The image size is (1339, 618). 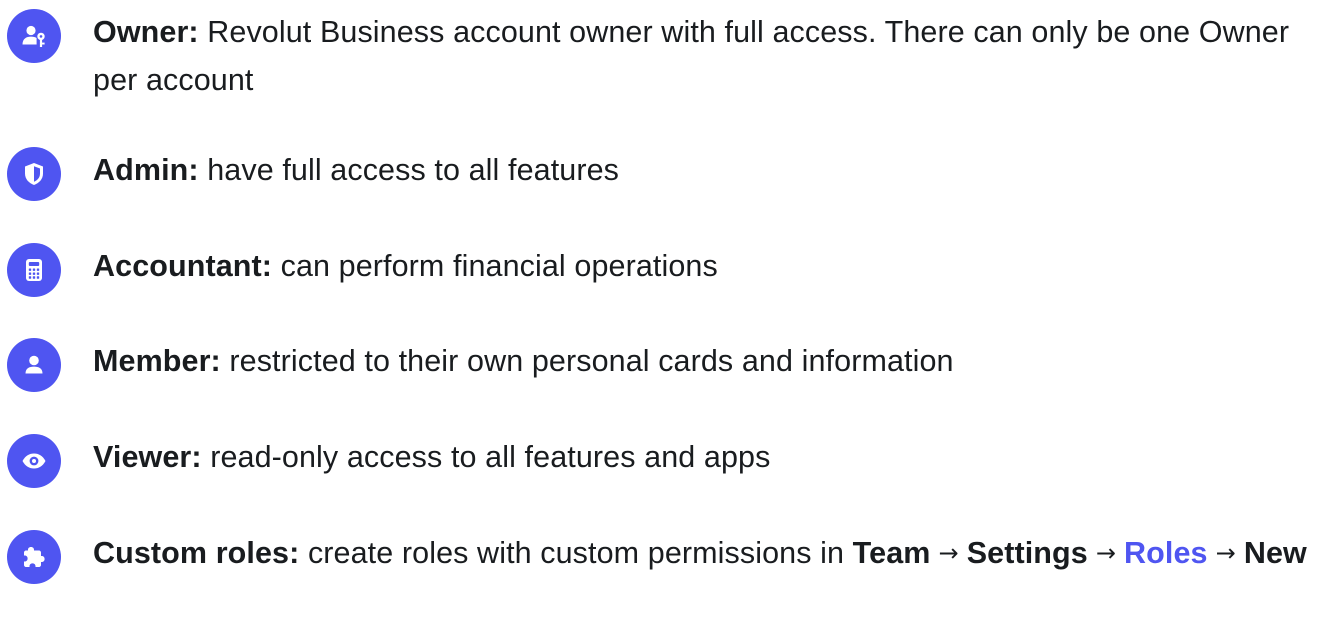 What do you see at coordinates (34, 461) in the screenshot?
I see `eye-icon` at bounding box center [34, 461].